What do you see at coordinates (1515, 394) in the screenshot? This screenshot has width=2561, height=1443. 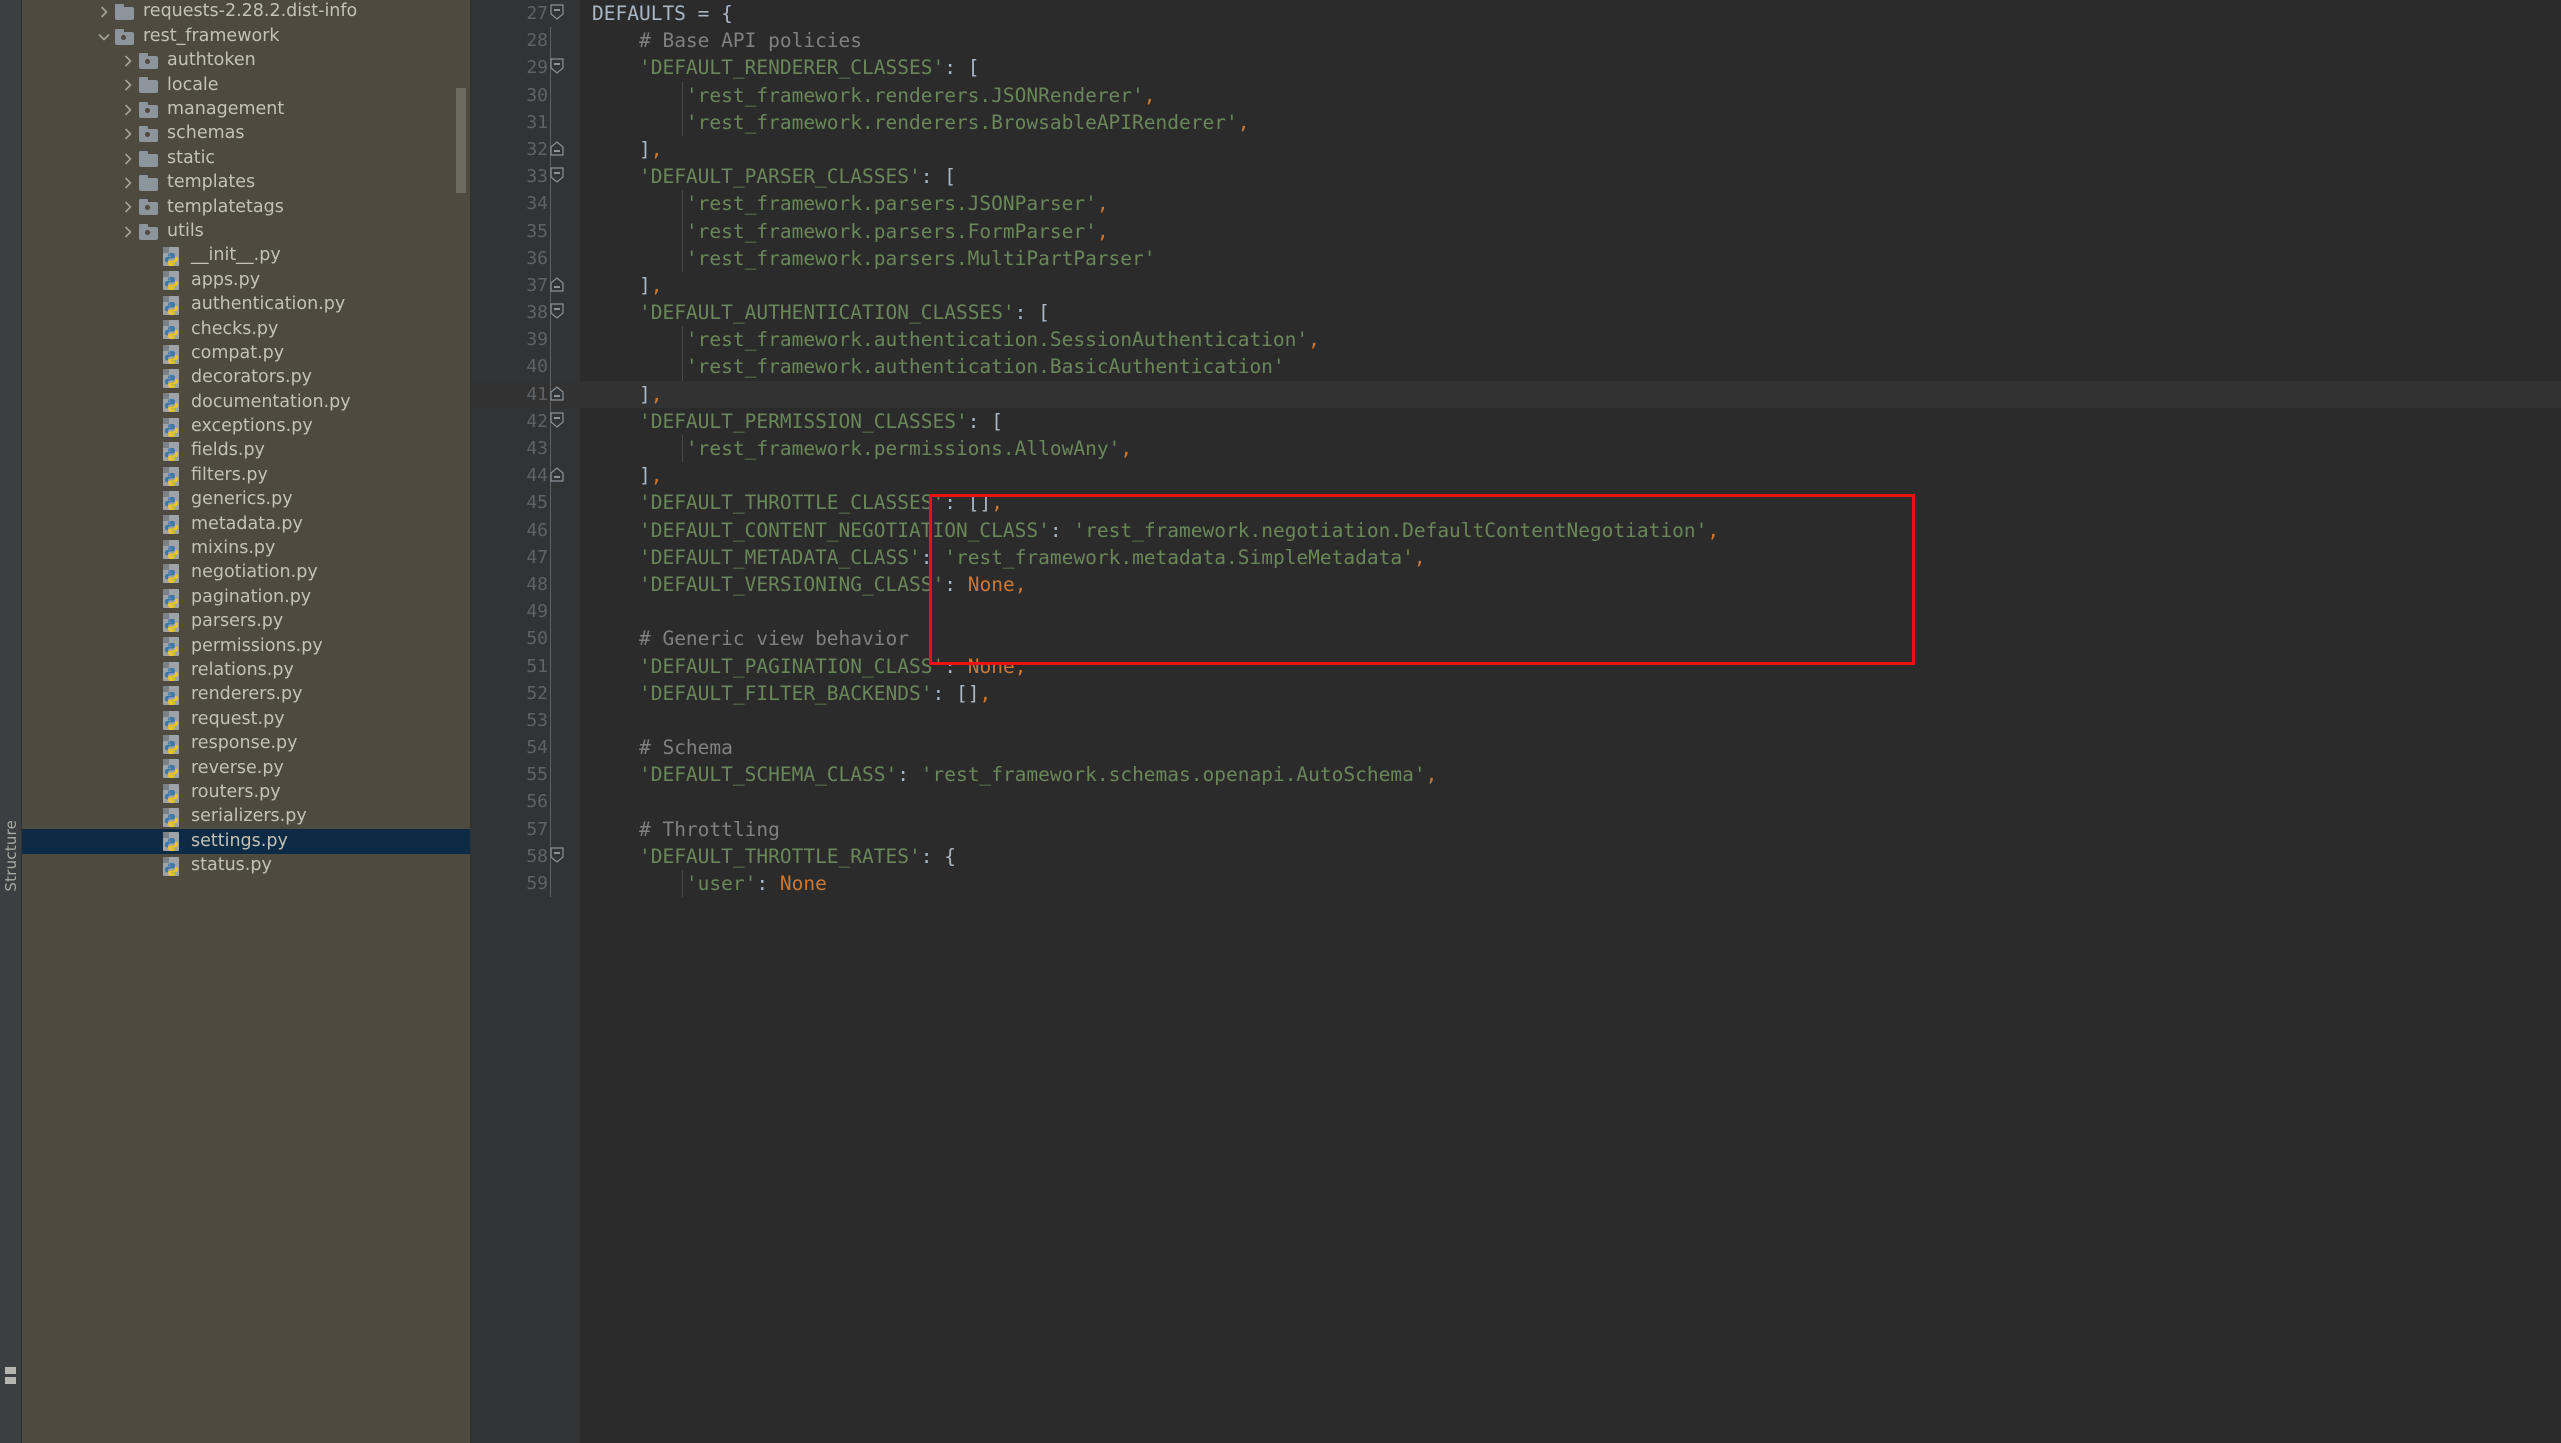 I see `code-line-current: 41 ],` at bounding box center [1515, 394].